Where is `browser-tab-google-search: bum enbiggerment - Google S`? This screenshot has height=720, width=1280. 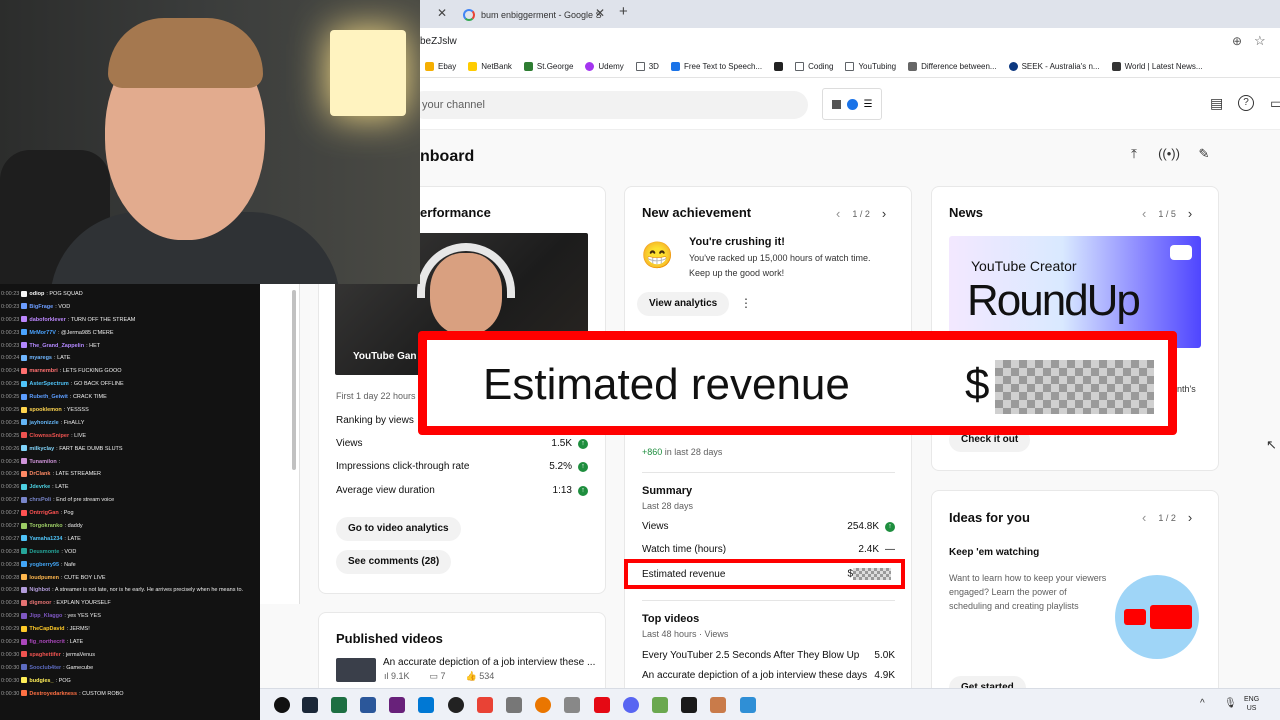
browser-tab-google-search: bum enbiggerment - Google S is located at coordinates (536, 15).